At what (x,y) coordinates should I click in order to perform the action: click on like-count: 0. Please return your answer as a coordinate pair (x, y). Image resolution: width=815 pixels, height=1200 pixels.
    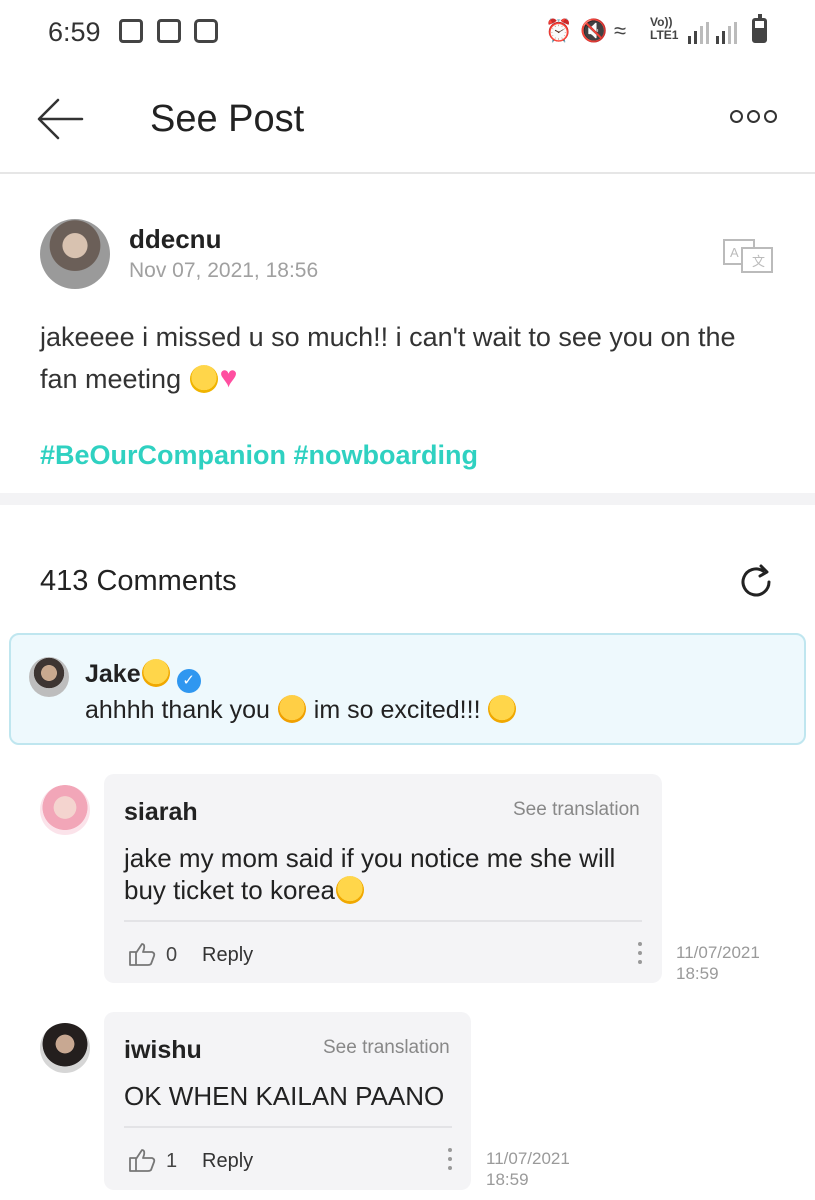
    Looking at the image, I should click on (172, 955).